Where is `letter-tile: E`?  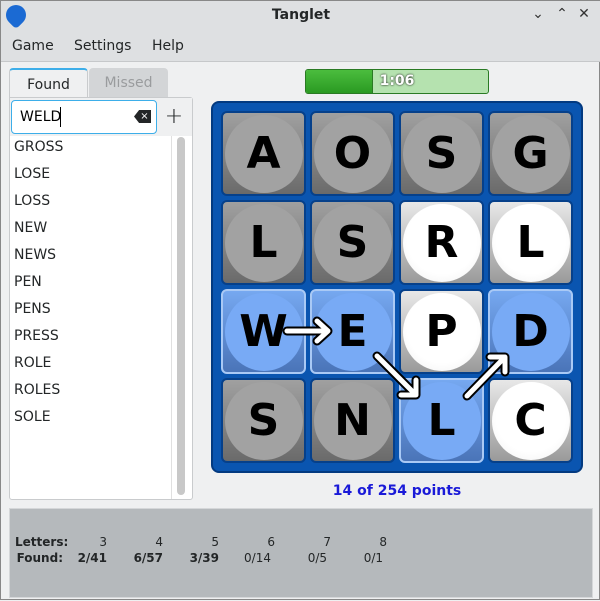
letter-tile: E is located at coordinates (352, 331).